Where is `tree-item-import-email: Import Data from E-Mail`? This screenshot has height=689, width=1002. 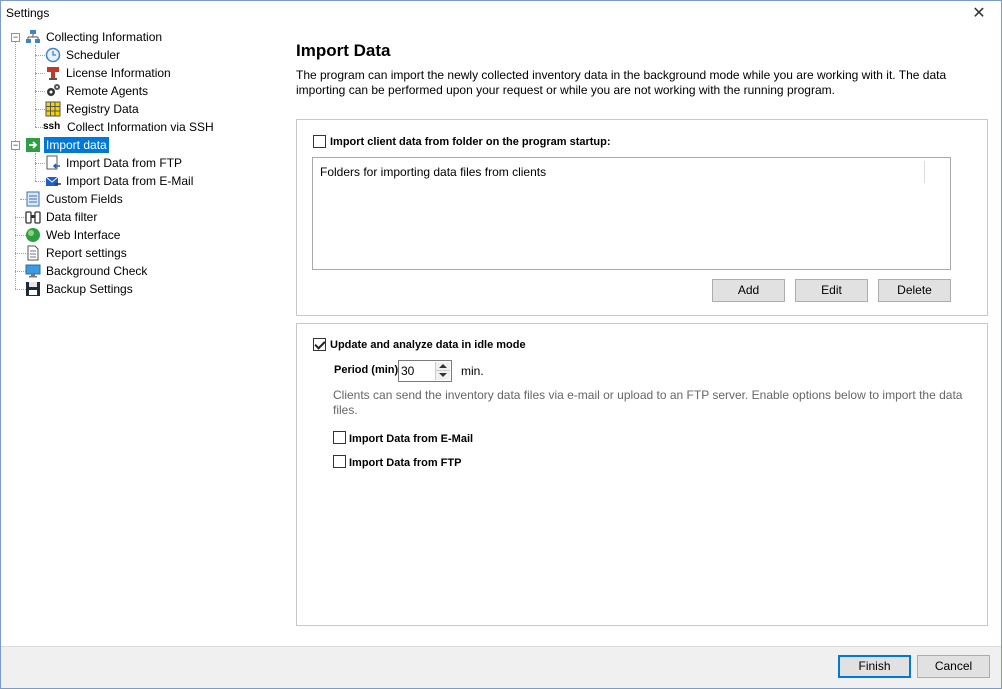
tree-item-import-email: Import Data from E-Mail is located at coordinates (120, 181).